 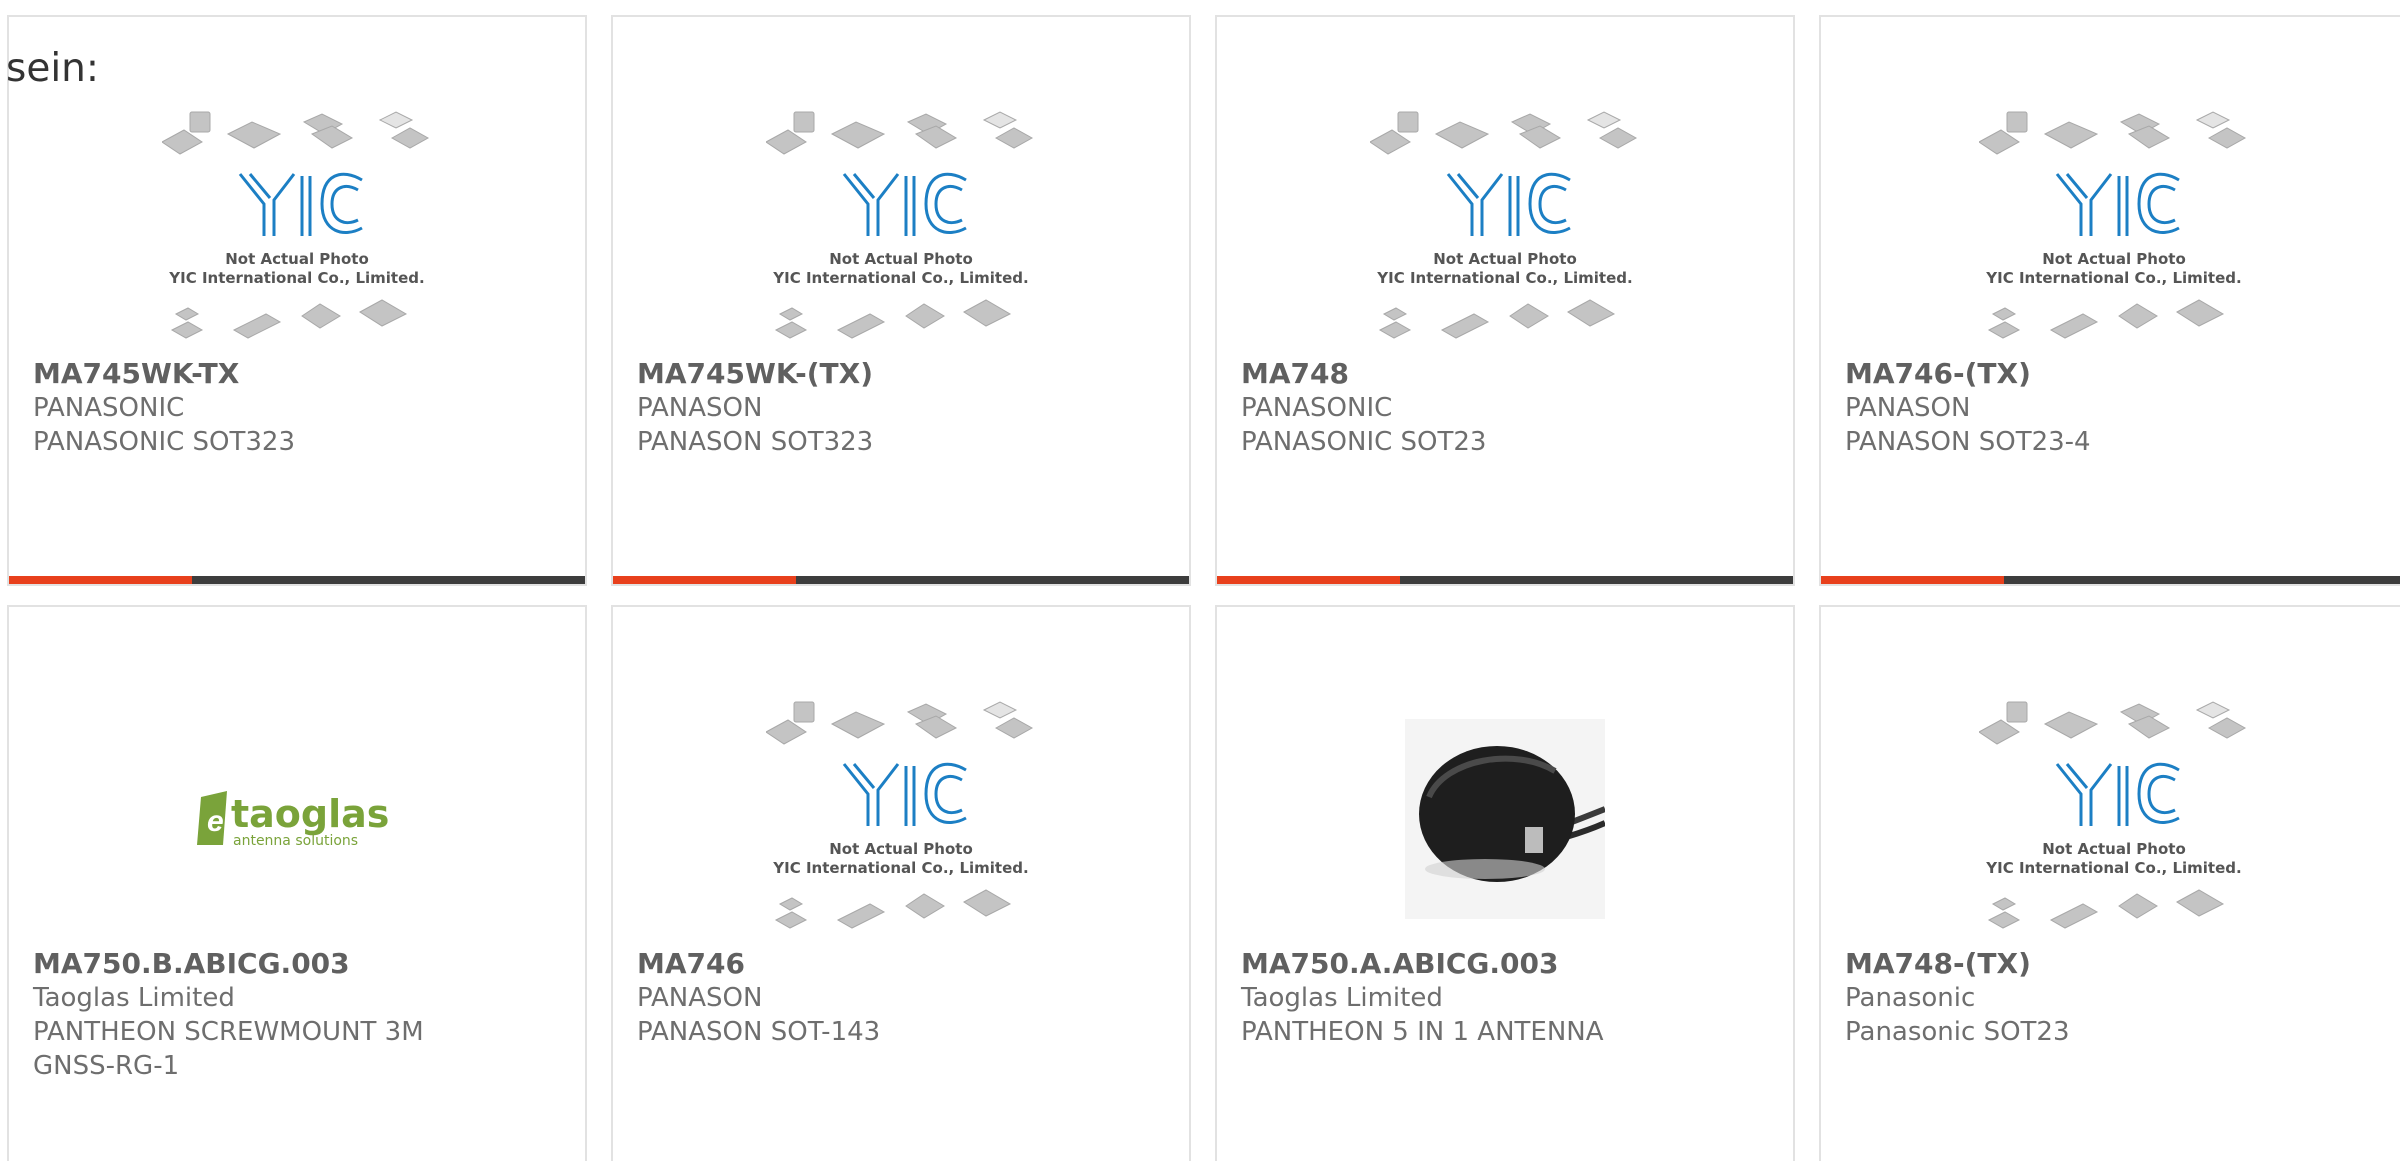 What do you see at coordinates (1507, 374) in the screenshot?
I see `part-number-link: MA748` at bounding box center [1507, 374].